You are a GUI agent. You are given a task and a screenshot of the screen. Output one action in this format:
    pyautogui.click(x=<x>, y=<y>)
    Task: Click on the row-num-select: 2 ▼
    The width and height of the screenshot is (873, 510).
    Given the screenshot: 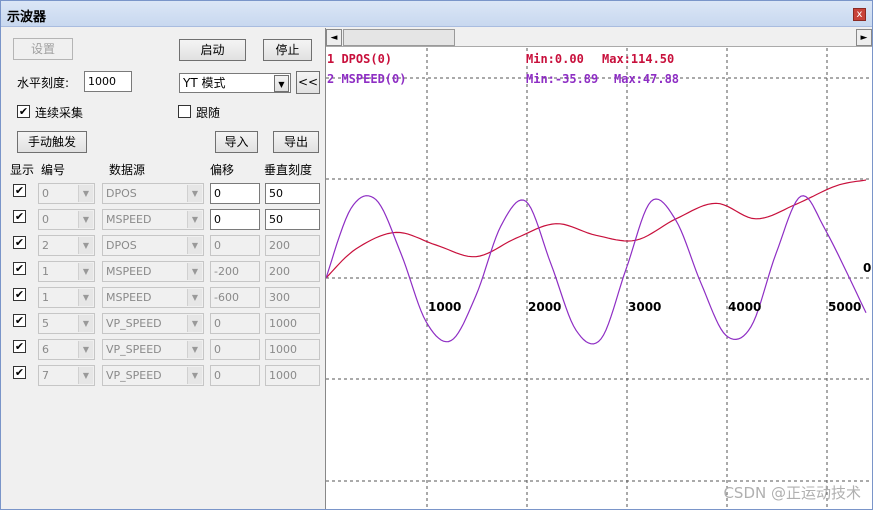 What is the action you would take?
    pyautogui.click(x=66, y=245)
    